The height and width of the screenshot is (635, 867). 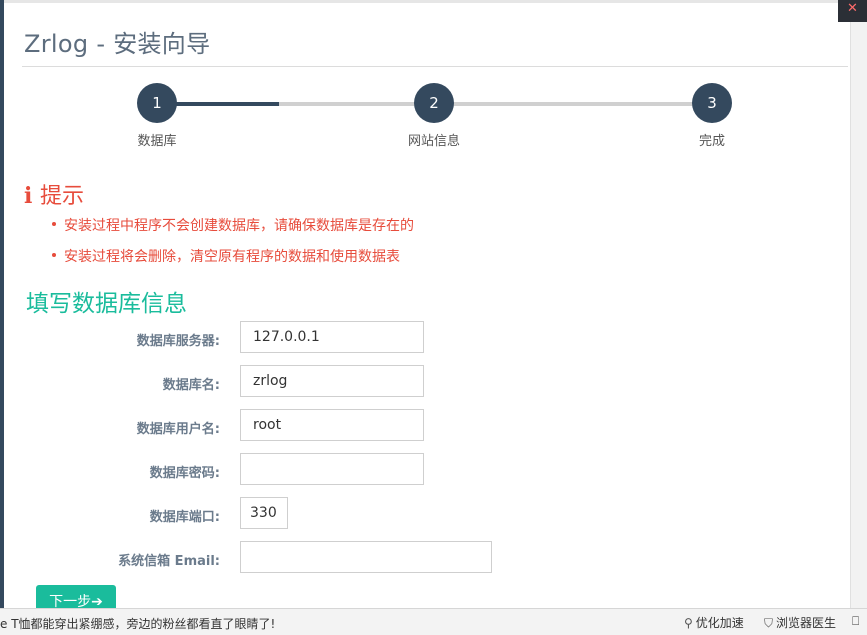 I want to click on title-divider, so click(x=435, y=66).